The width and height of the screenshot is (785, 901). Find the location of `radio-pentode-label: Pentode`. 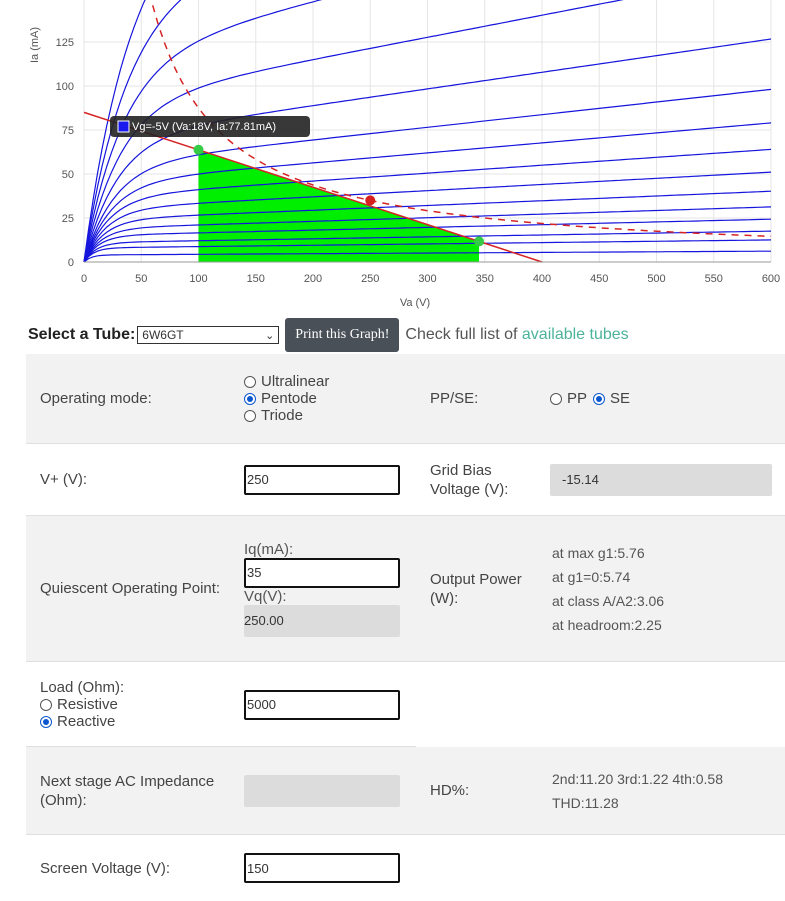

radio-pentode-label: Pentode is located at coordinates (289, 398).